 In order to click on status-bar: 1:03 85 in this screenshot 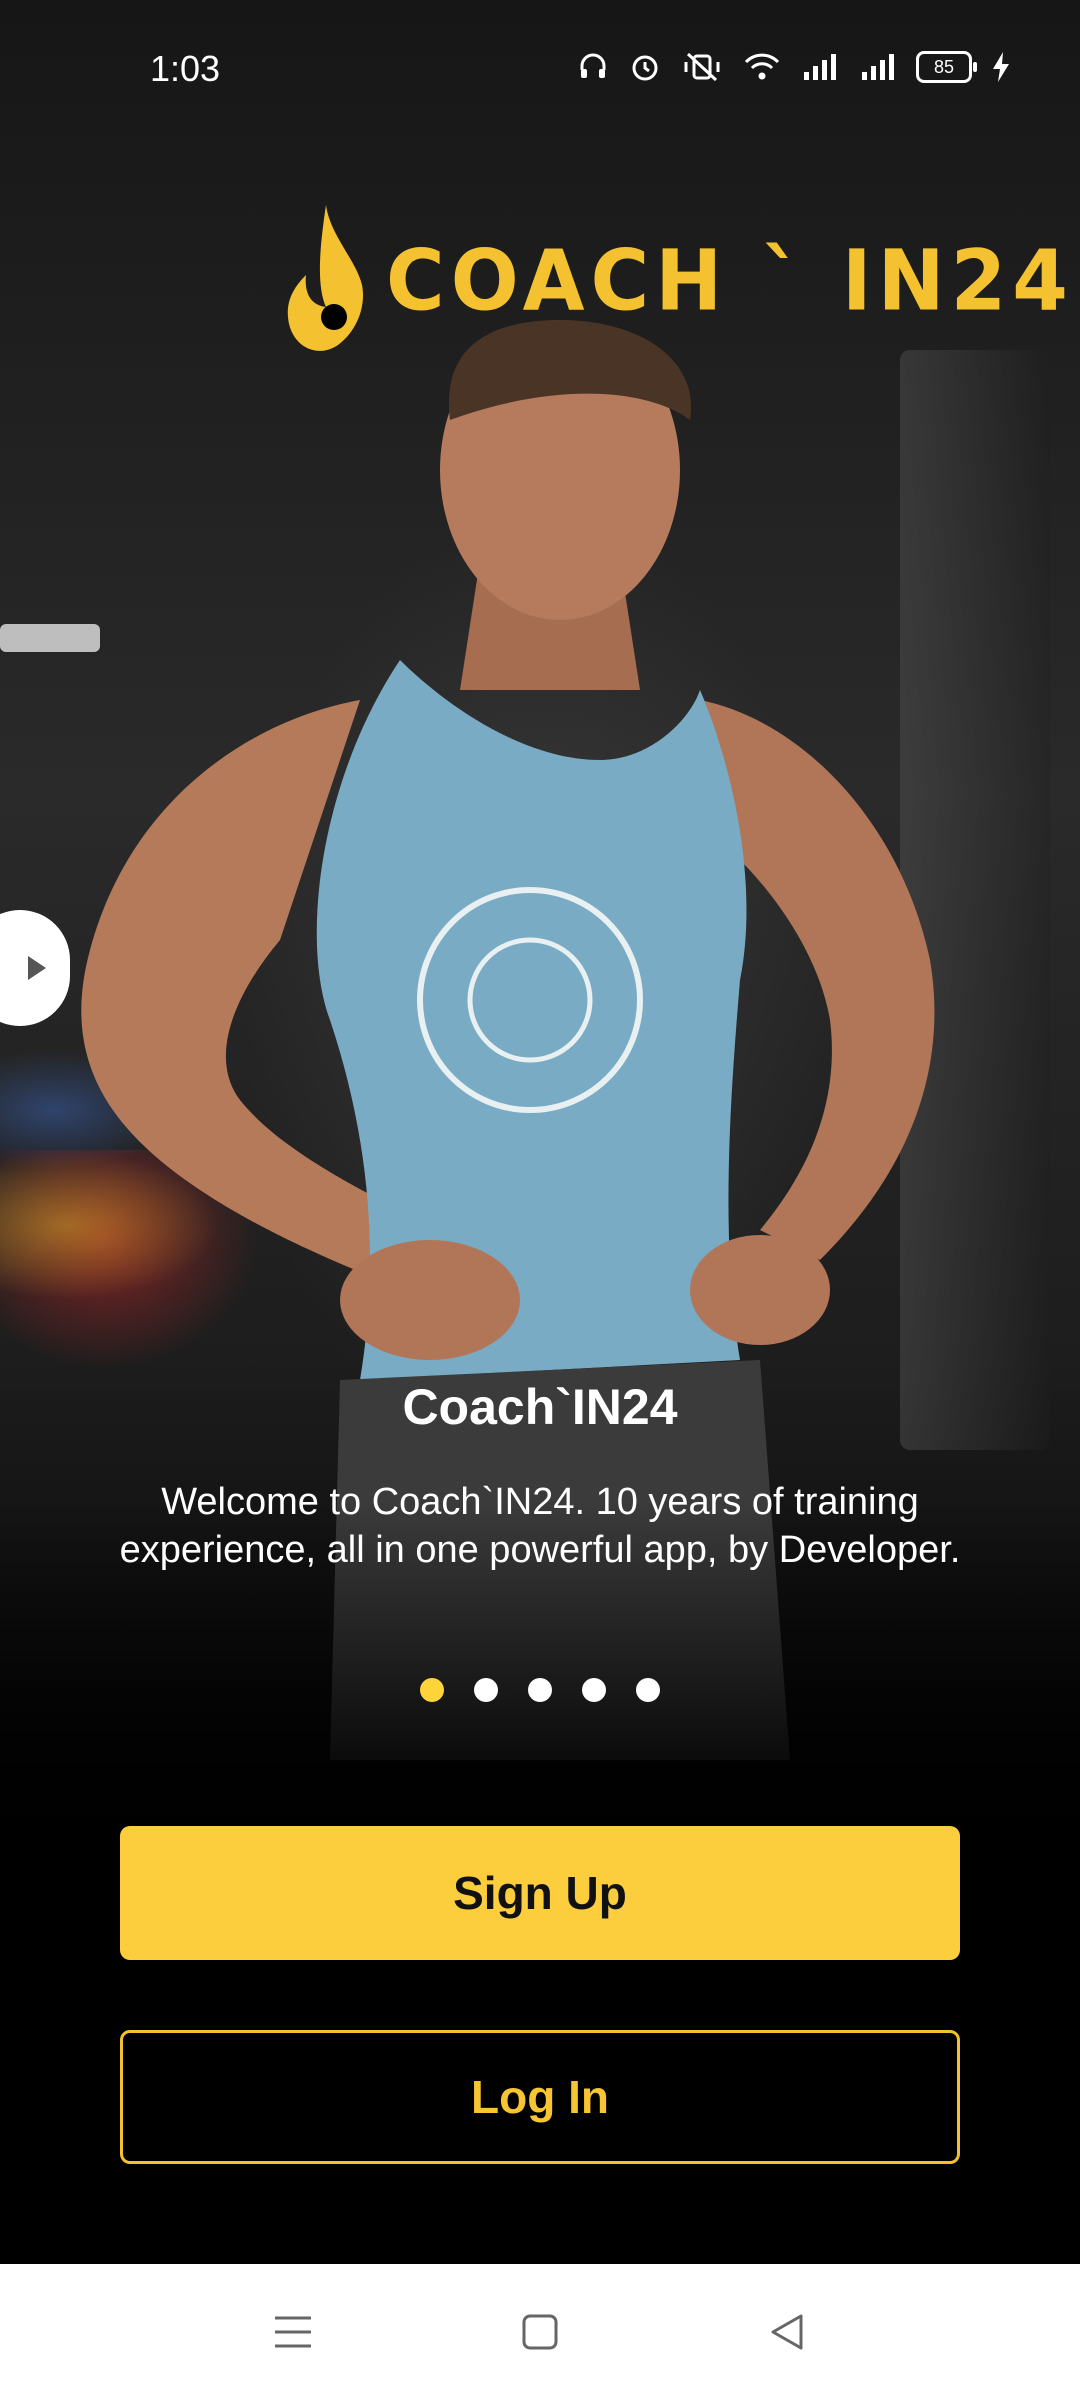, I will do `click(540, 70)`.